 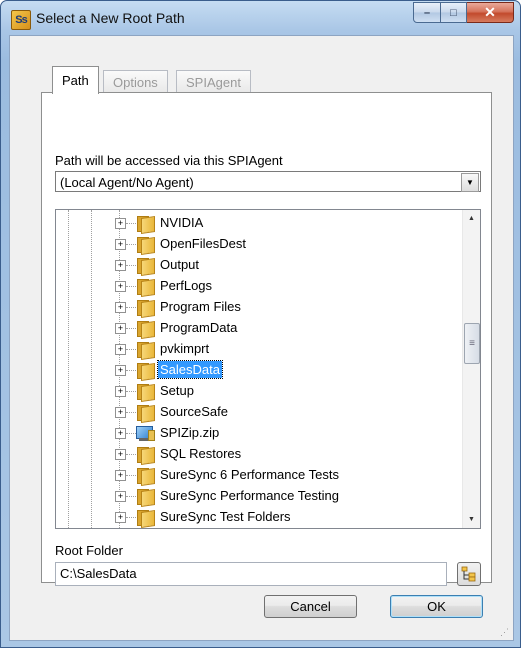 What do you see at coordinates (179, 264) in the screenshot?
I see `tree-item-label: Output` at bounding box center [179, 264].